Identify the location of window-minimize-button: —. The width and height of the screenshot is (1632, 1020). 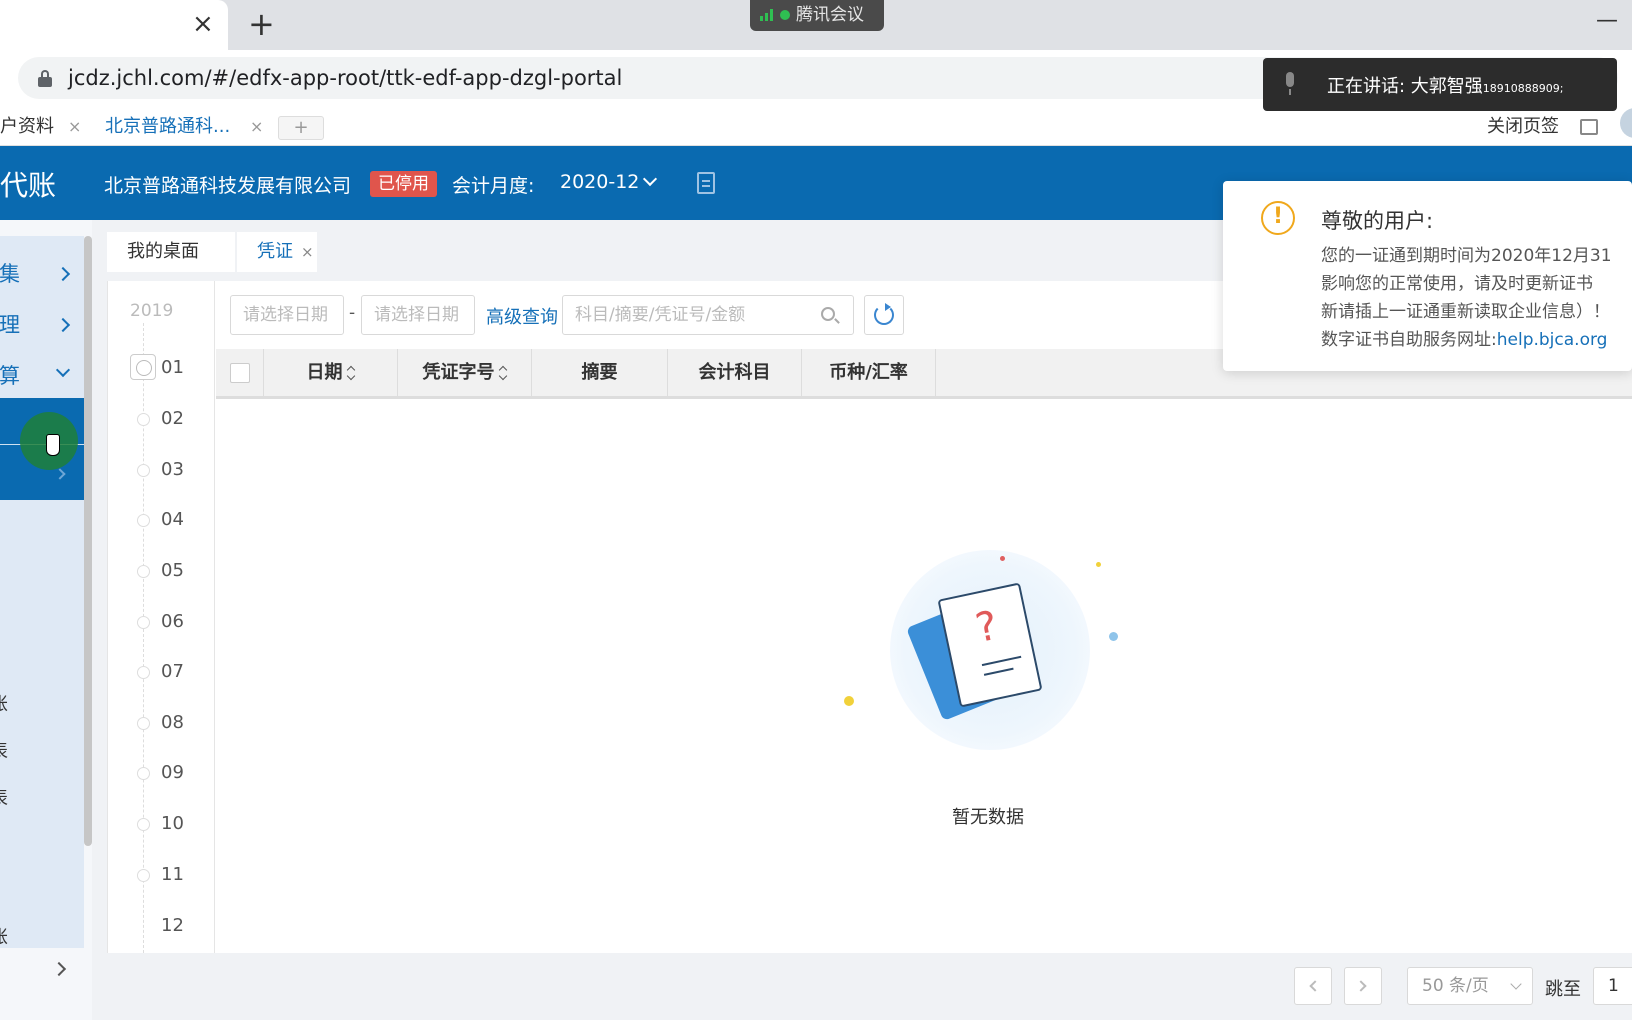
(1607, 20).